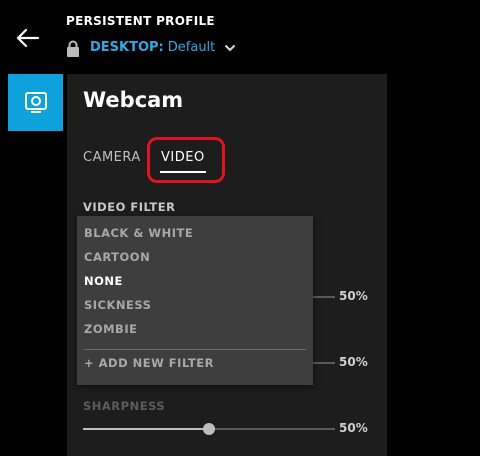  What do you see at coordinates (127, 47) in the screenshot?
I see `profile-prefix: DESKTOP:` at bounding box center [127, 47].